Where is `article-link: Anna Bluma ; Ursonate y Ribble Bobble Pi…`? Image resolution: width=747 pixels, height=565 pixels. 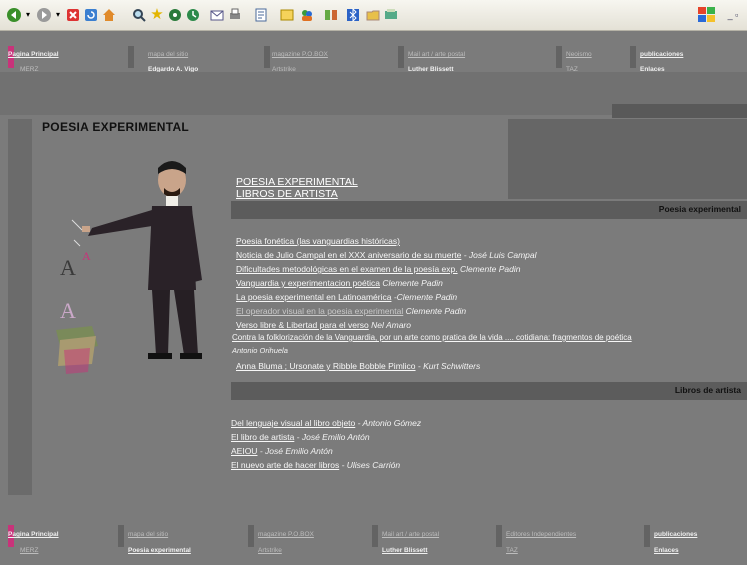 article-link: Anna Bluma ; Ursonate y Ribble Bobble Pi… is located at coordinates (326, 366).